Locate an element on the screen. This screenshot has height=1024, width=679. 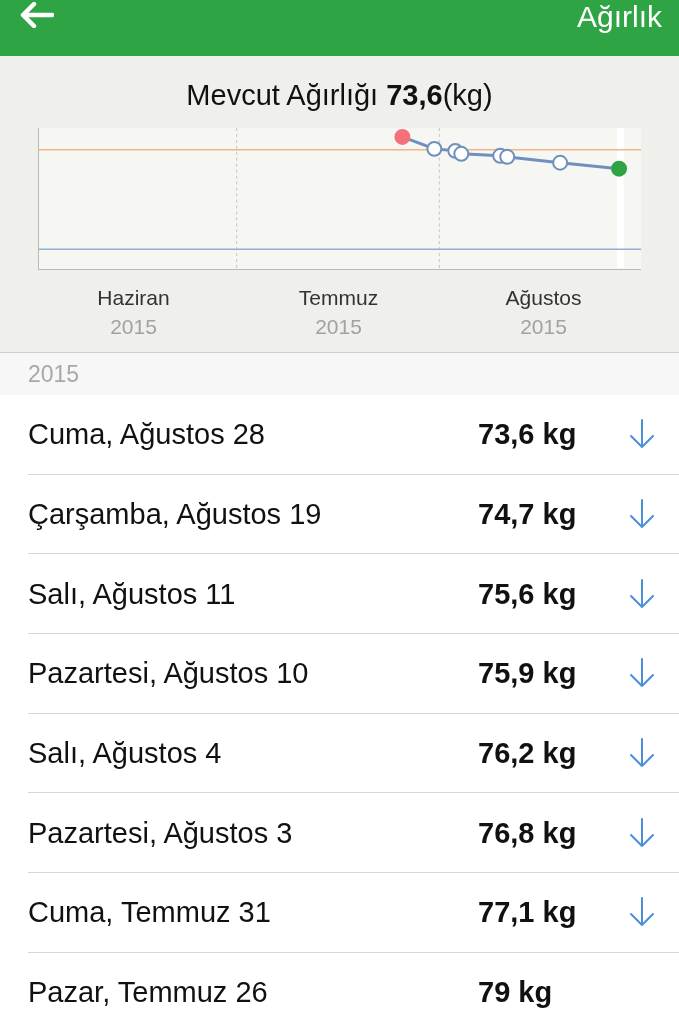
entry-weight: 73,6 kg is located at coordinates (528, 434).